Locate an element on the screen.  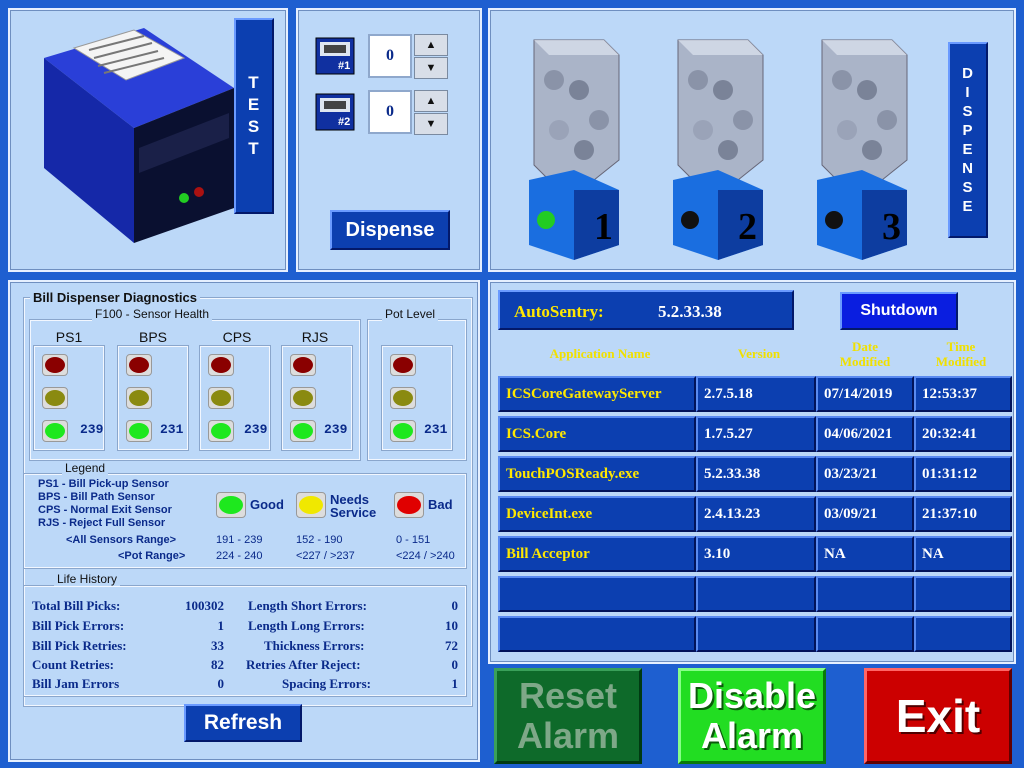
sensor-ps1-label: PS1 is located at coordinates (69, 337).